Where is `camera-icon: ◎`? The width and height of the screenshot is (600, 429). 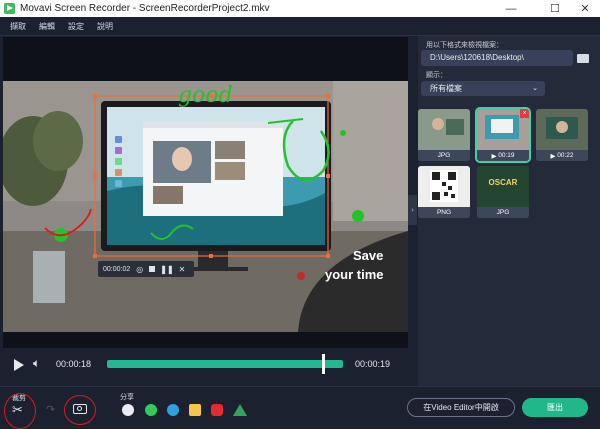
camera-icon: ◎ is located at coordinates (139, 269).